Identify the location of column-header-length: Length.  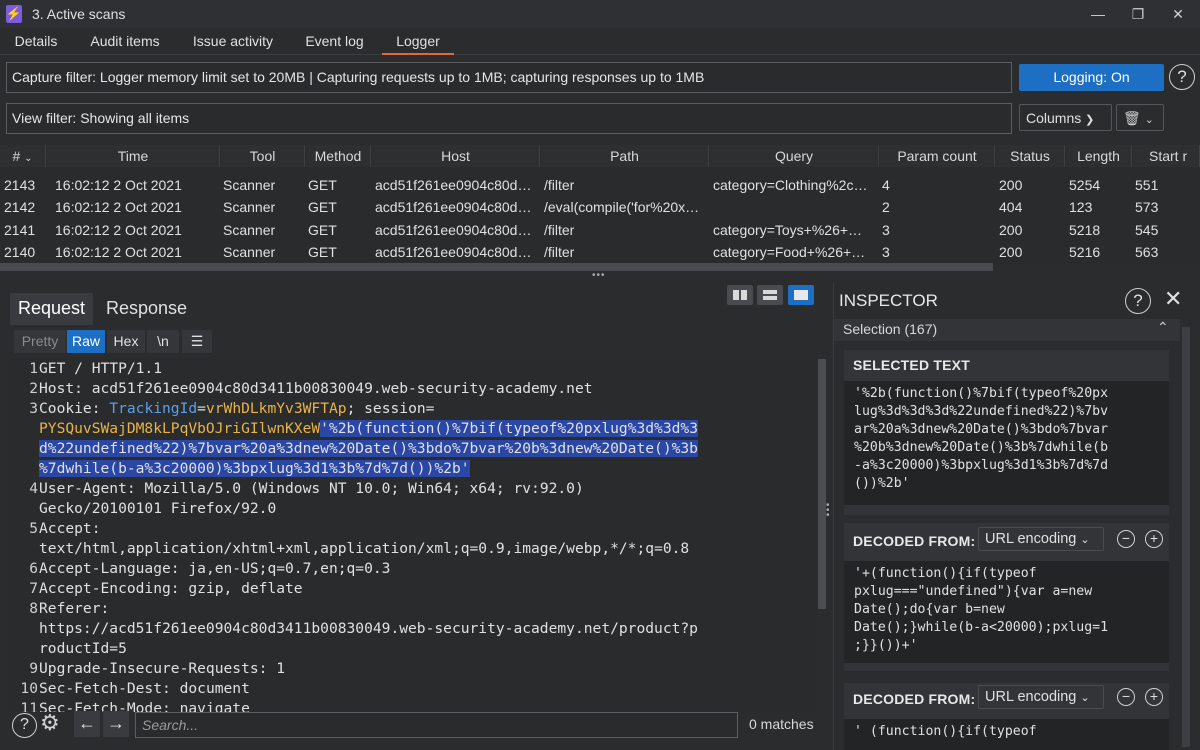
(1099, 156).